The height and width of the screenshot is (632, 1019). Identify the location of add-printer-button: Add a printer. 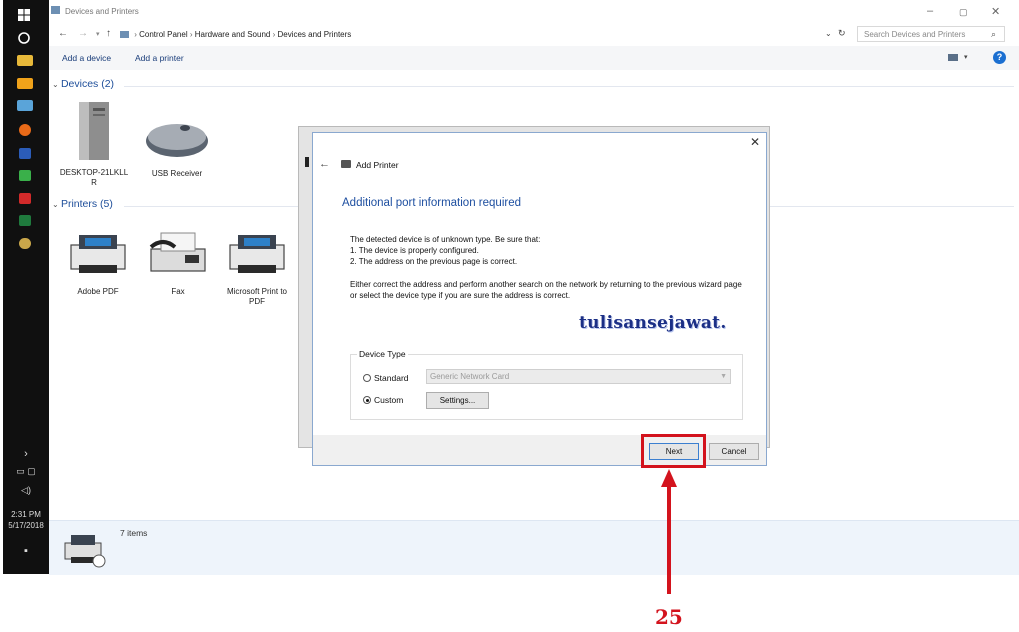
(159, 58).